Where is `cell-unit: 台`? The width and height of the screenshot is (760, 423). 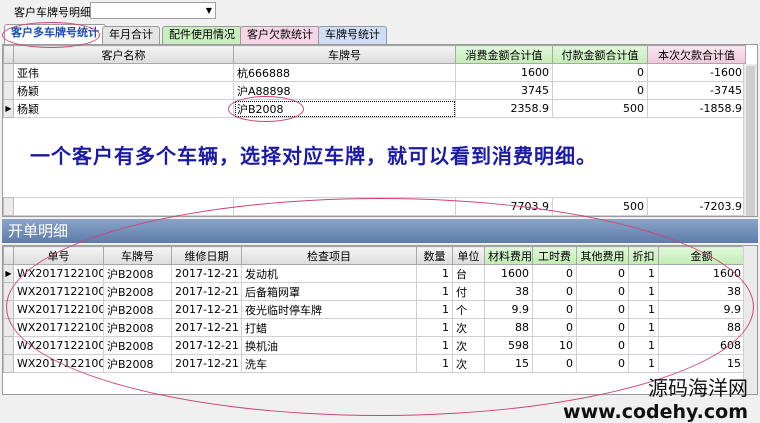 cell-unit: 台 is located at coordinates (468, 273).